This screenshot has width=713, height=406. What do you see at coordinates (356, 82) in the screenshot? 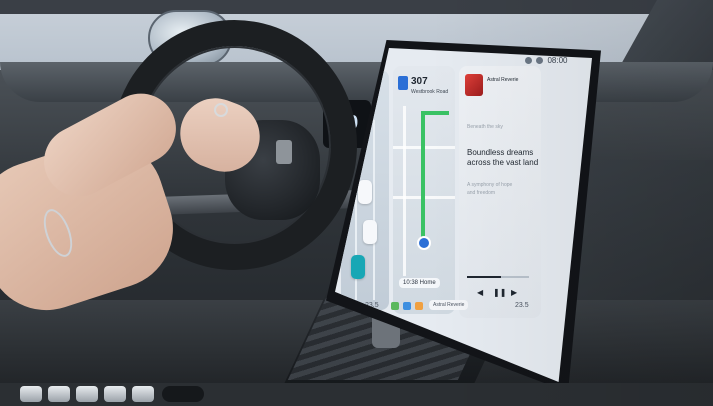
I see `dashboard-top` at bounding box center [356, 82].